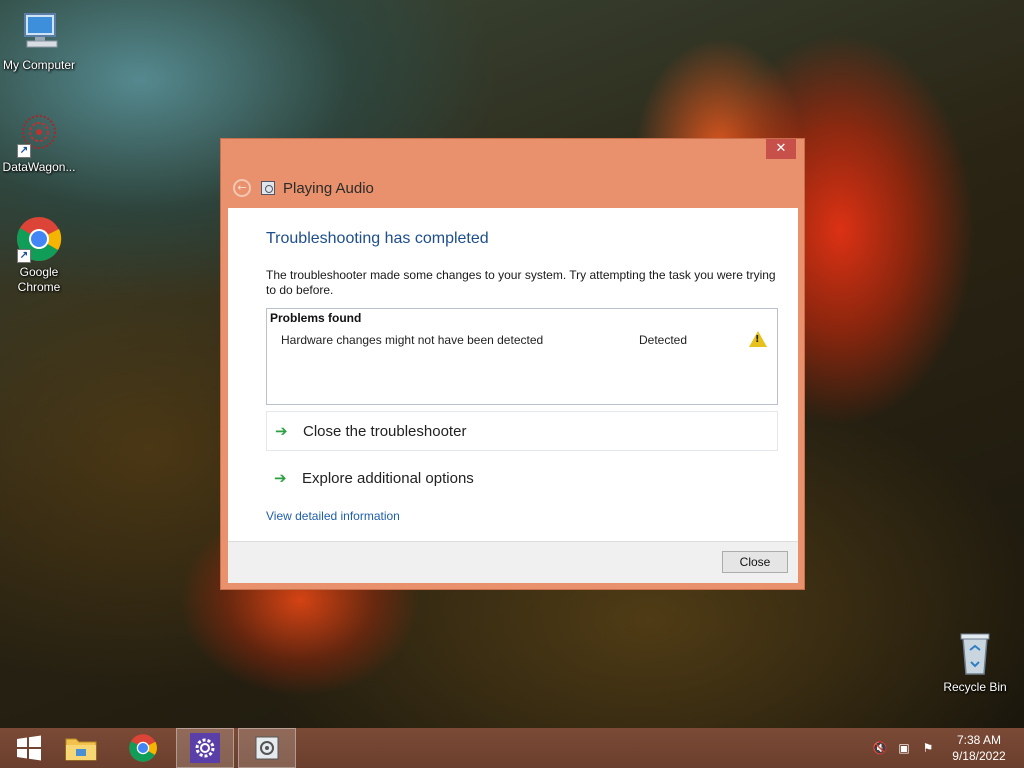 The height and width of the screenshot is (768, 1024). Describe the element at coordinates (385, 431) in the screenshot. I see `option-label: Close the troubleshooter` at that location.